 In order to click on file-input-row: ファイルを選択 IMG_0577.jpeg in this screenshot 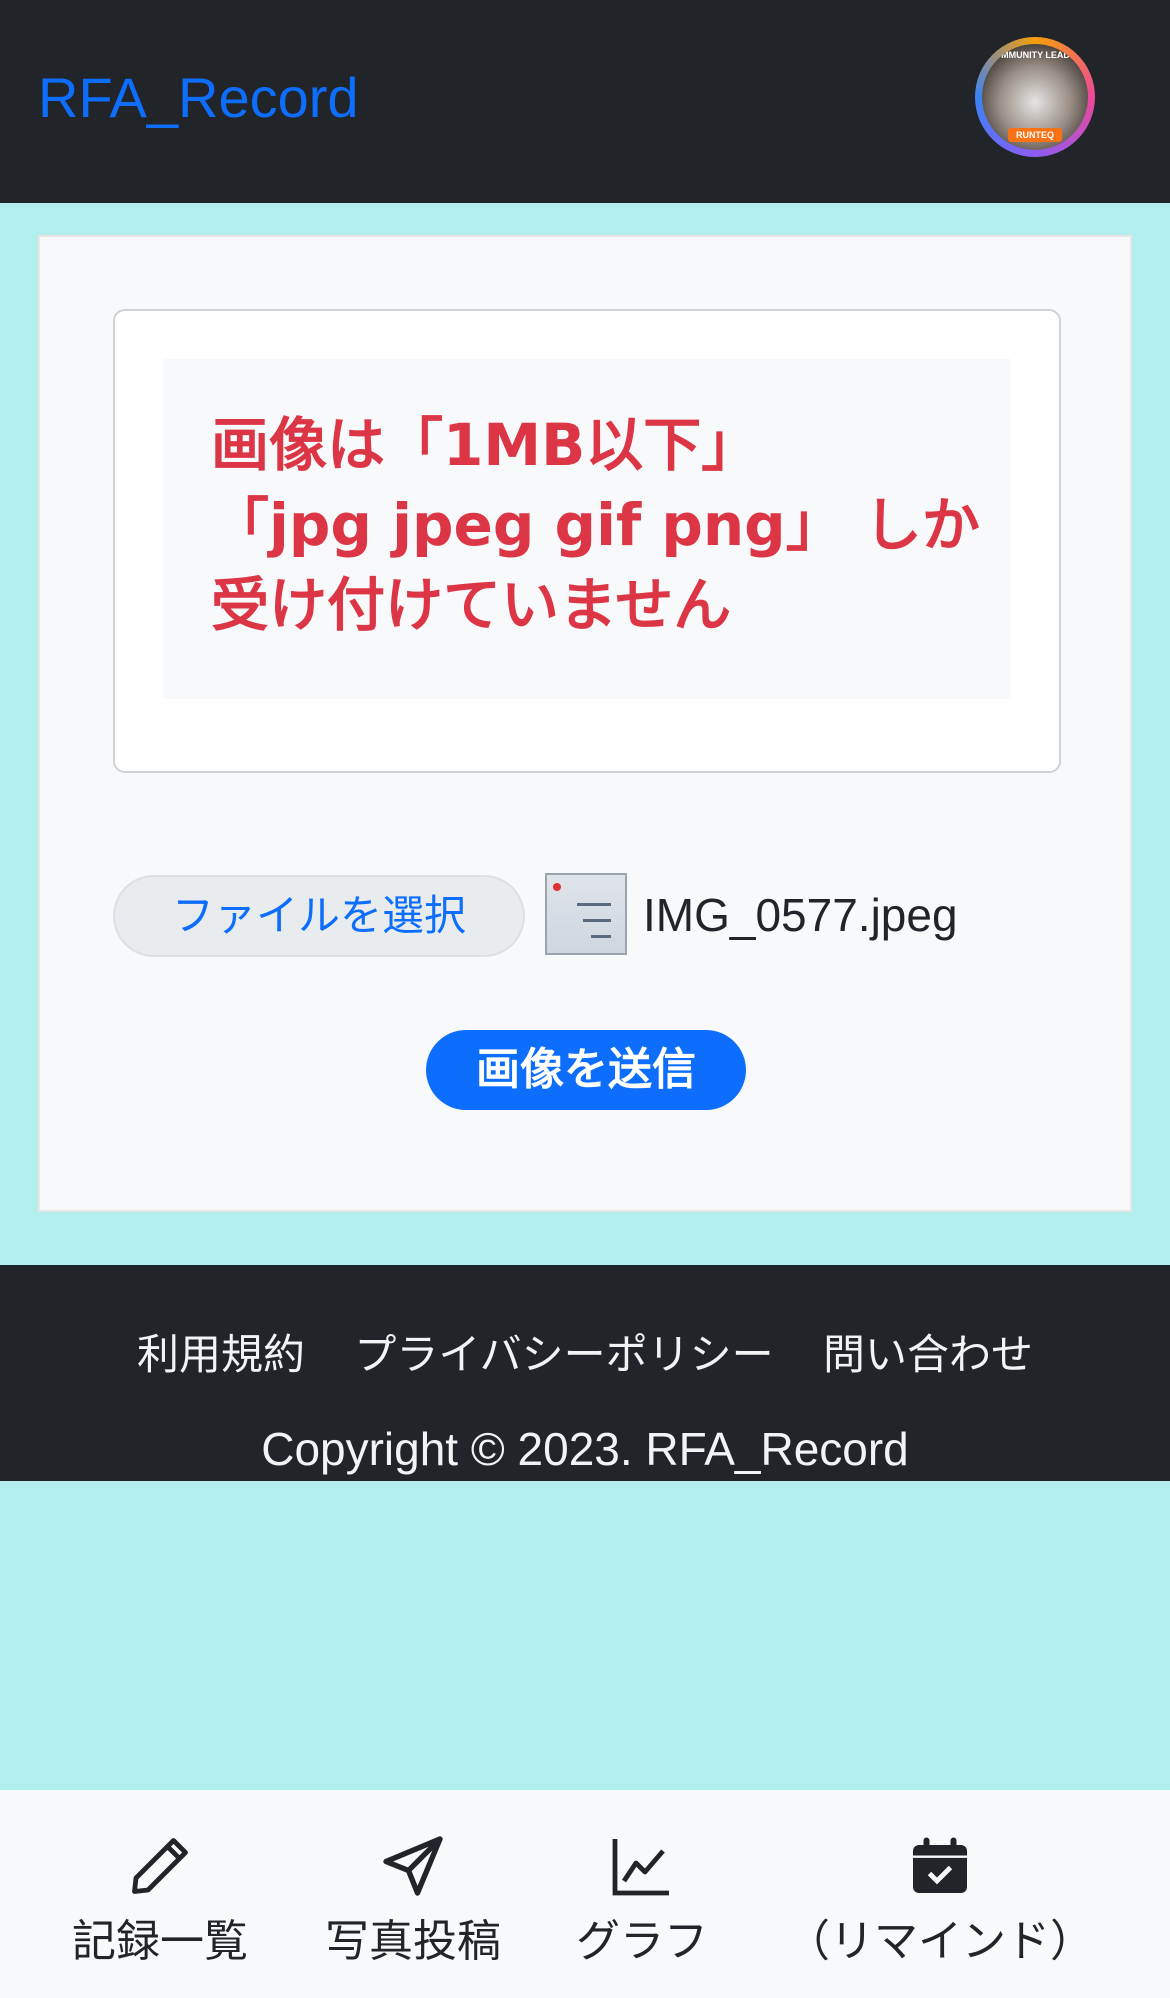, I will do `click(593, 915)`.